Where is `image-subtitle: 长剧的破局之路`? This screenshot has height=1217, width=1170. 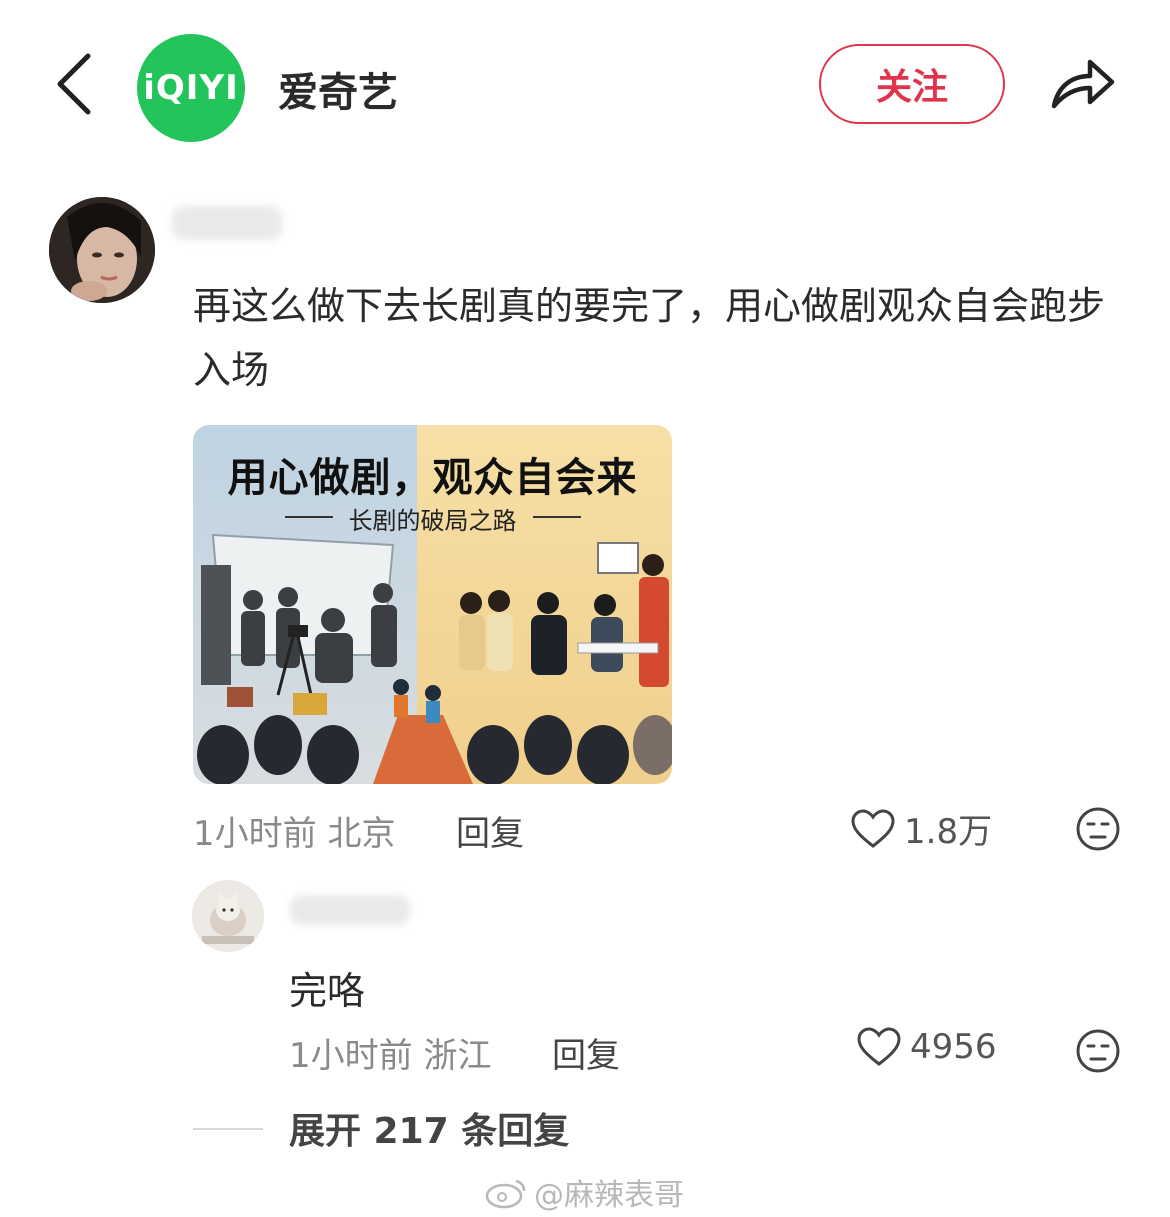 image-subtitle: 长剧的破局之路 is located at coordinates (432, 521).